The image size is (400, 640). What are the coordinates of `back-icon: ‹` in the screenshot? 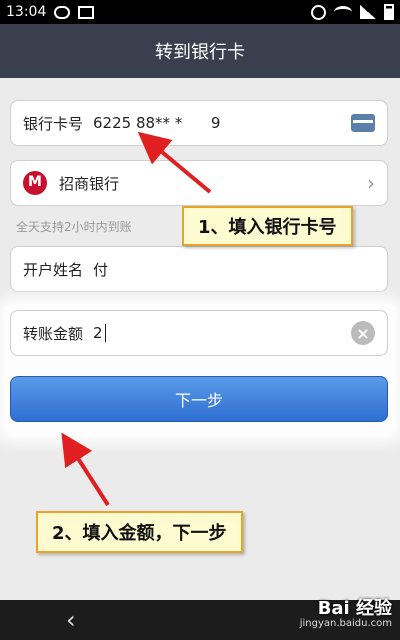 It's located at (71, 620).